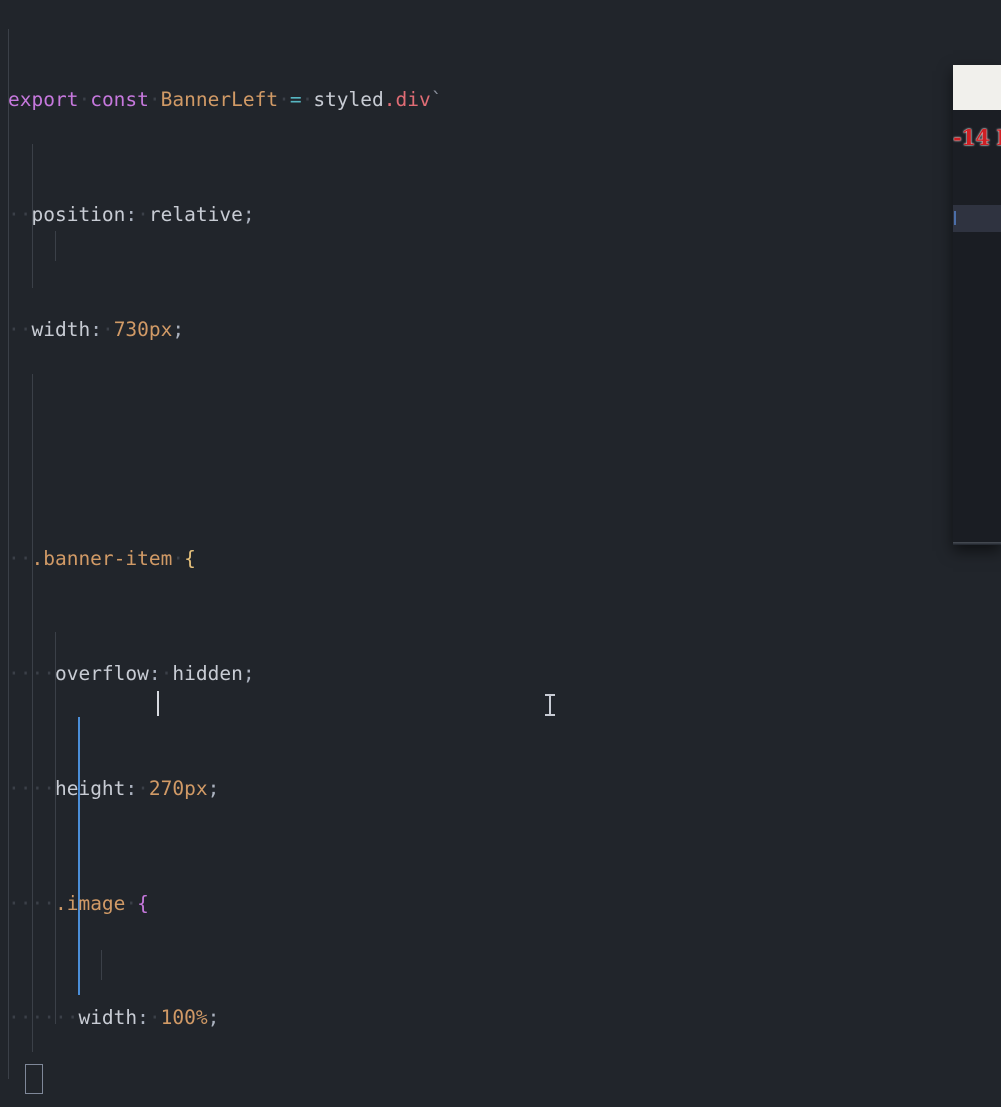  I want to click on panel-bottom-shadow, so click(977, 543).